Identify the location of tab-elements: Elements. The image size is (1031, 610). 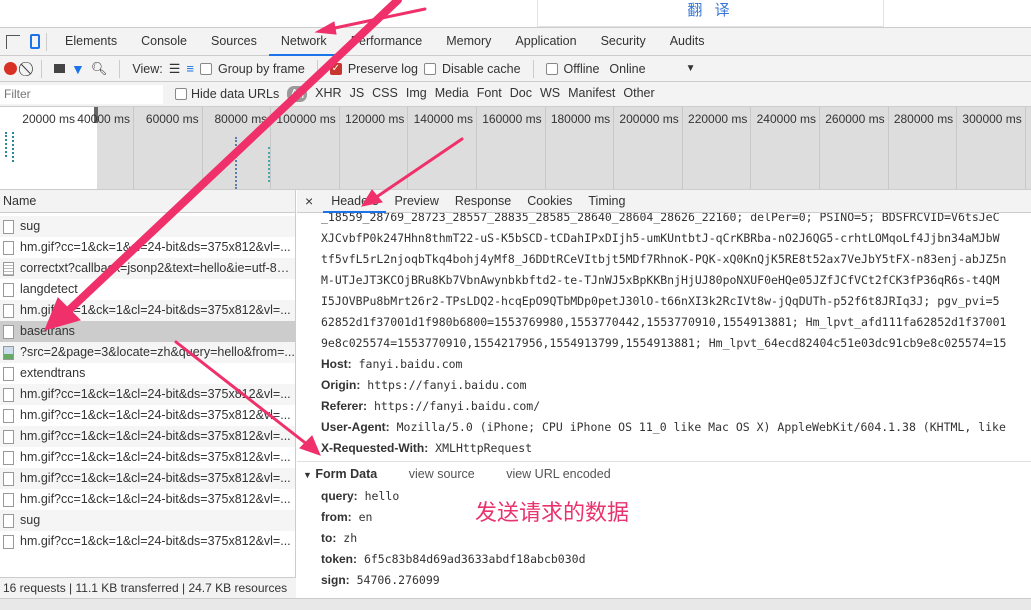
(91, 41).